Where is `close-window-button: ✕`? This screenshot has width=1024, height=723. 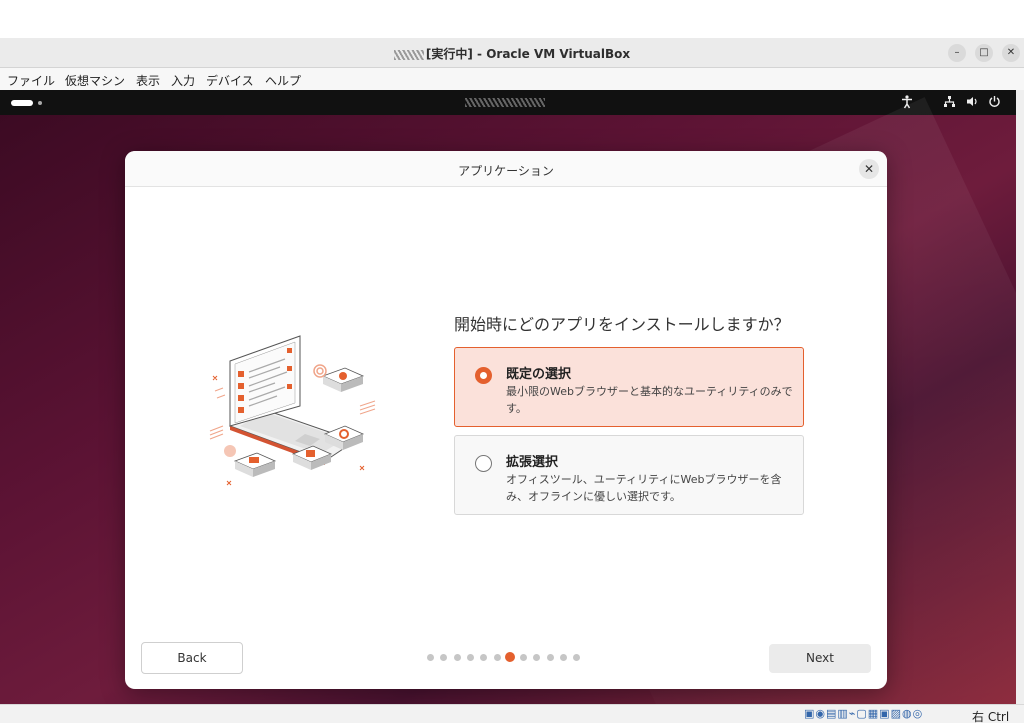 close-window-button: ✕ is located at coordinates (1011, 53).